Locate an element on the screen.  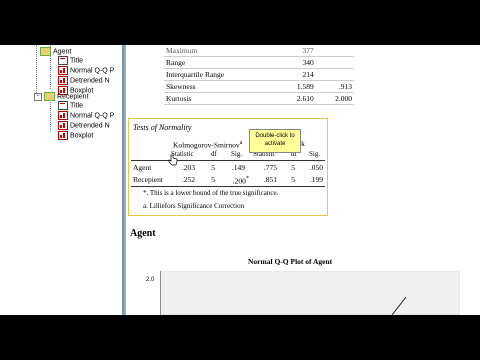
ks-header-text: Kolmogorov-Smirnov is located at coordinates (206, 145).